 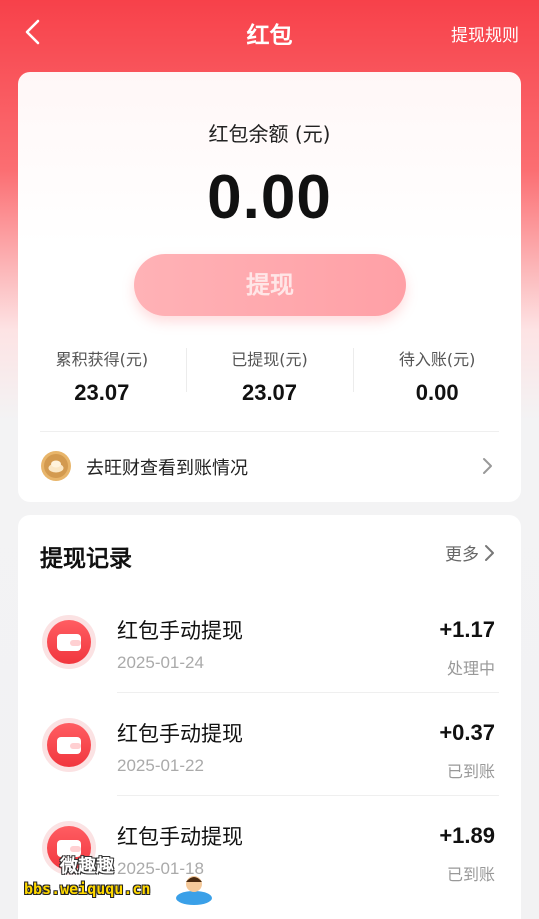 What do you see at coordinates (269, 359) in the screenshot?
I see `stat-label: 已提现(元)` at bounding box center [269, 359].